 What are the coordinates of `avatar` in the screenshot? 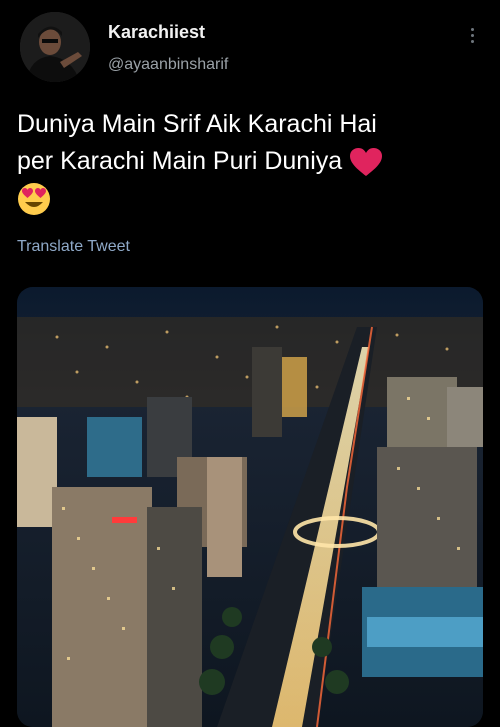 It's located at (55, 47).